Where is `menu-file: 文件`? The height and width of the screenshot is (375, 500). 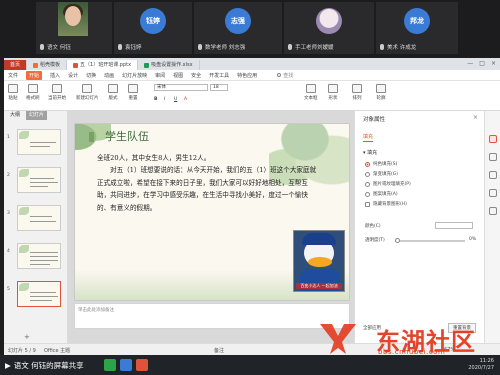 menu-file: 文件 is located at coordinates (13, 75).